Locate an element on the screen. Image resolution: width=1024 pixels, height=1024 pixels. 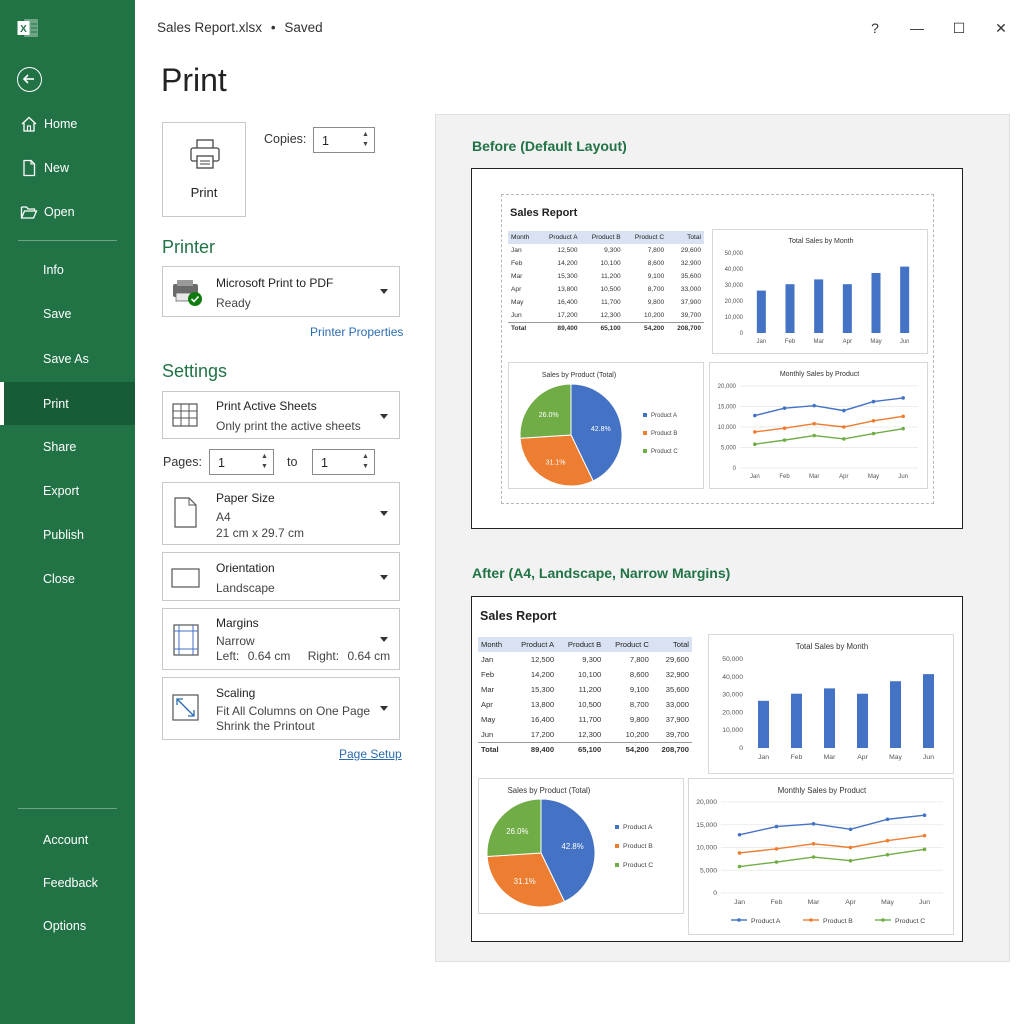
y-tick-label: 50,000 is located at coordinates (734, 254).